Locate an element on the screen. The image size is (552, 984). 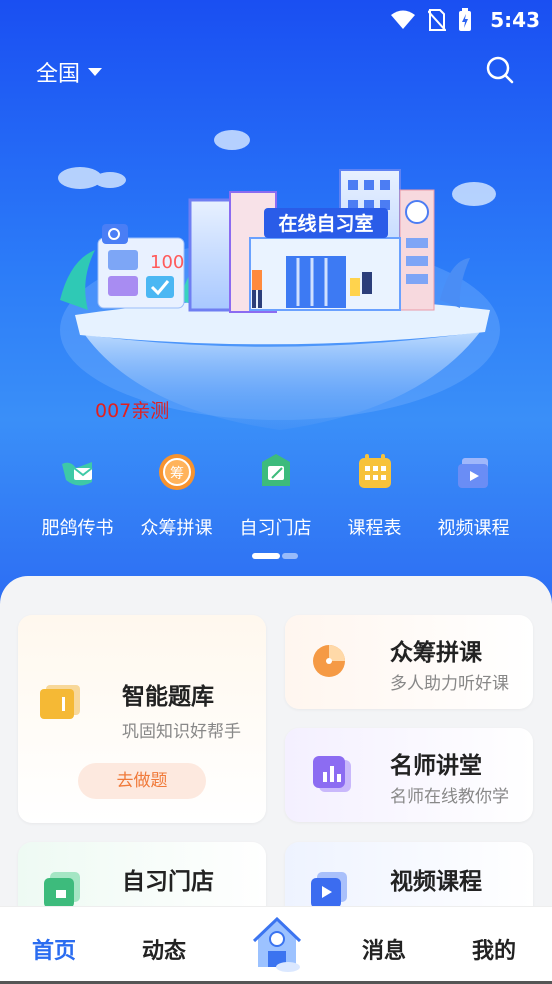
city-label: 全国 is located at coordinates (58, 74).